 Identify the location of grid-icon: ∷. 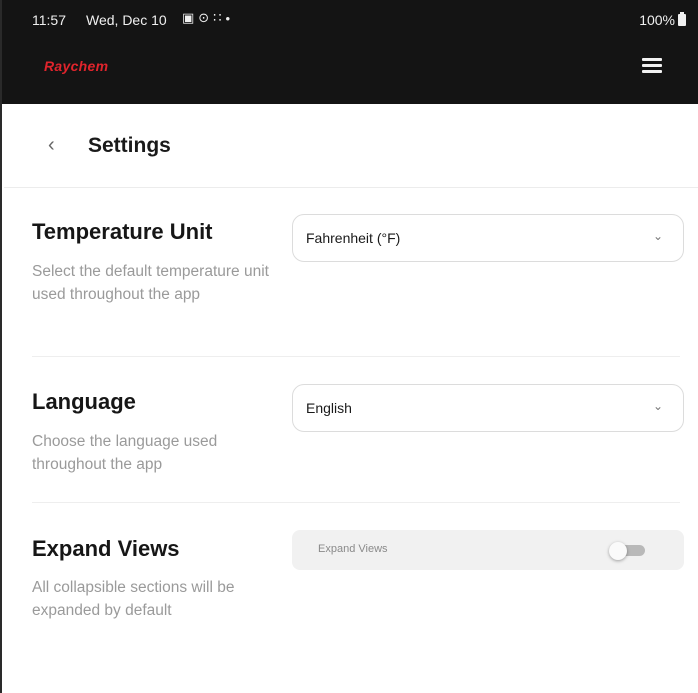
(217, 17).